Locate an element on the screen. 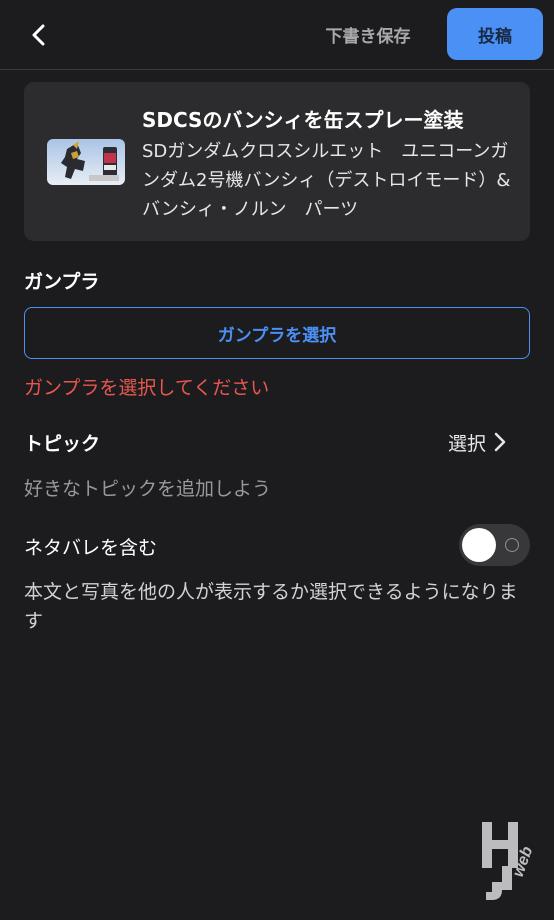  article-thumbnail is located at coordinates (86, 162).